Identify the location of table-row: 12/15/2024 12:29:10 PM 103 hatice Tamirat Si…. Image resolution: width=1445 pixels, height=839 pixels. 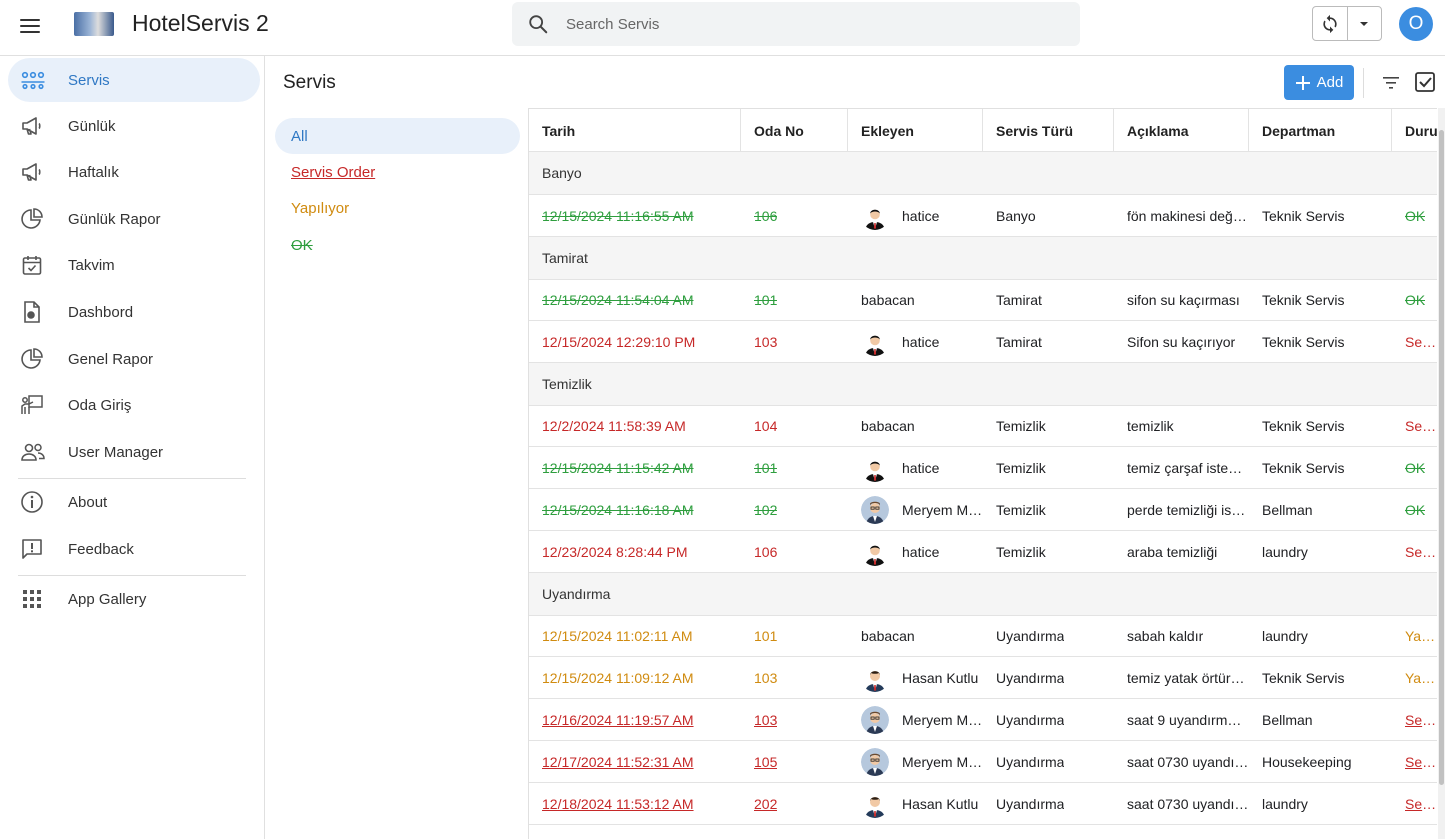
(983, 342).